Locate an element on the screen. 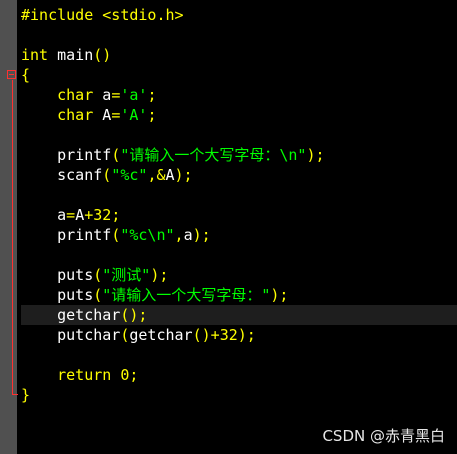 The image size is (457, 454). code-line: { is located at coordinates (239, 75).